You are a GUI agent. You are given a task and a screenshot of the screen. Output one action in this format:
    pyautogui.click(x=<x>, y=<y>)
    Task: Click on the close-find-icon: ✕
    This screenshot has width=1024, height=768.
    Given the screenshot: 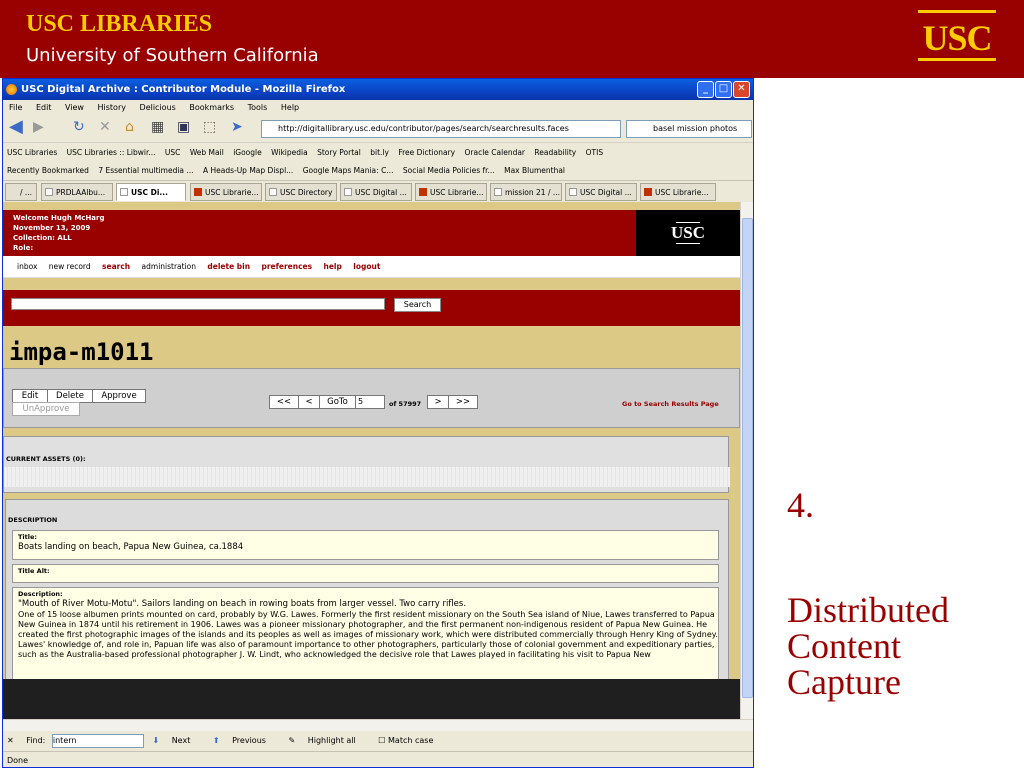 What is the action you would take?
    pyautogui.click(x=10, y=740)
    